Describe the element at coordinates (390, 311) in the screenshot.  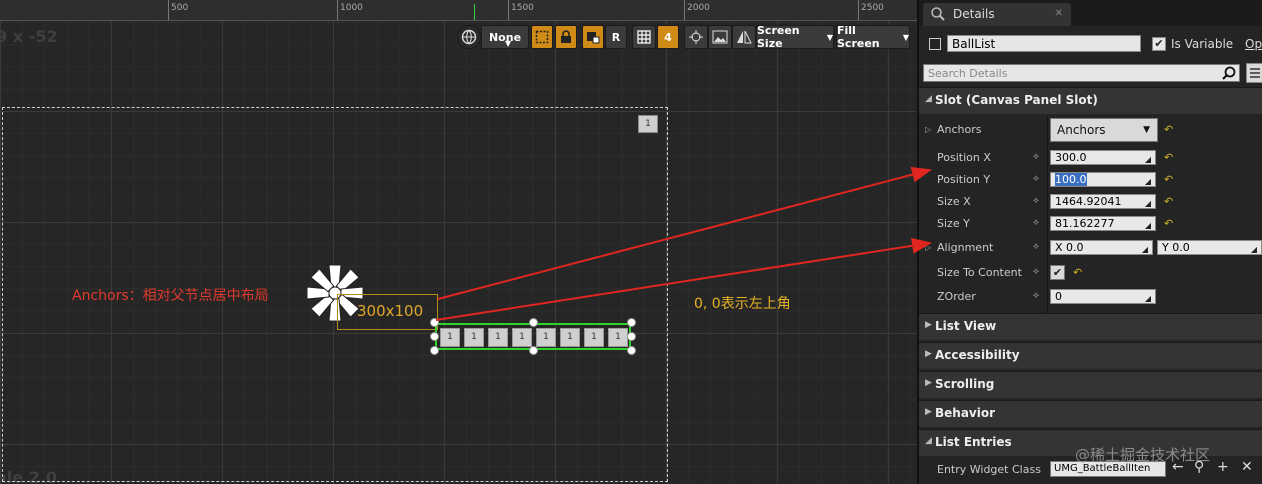
I see `offset-size-label: 300x100` at that location.